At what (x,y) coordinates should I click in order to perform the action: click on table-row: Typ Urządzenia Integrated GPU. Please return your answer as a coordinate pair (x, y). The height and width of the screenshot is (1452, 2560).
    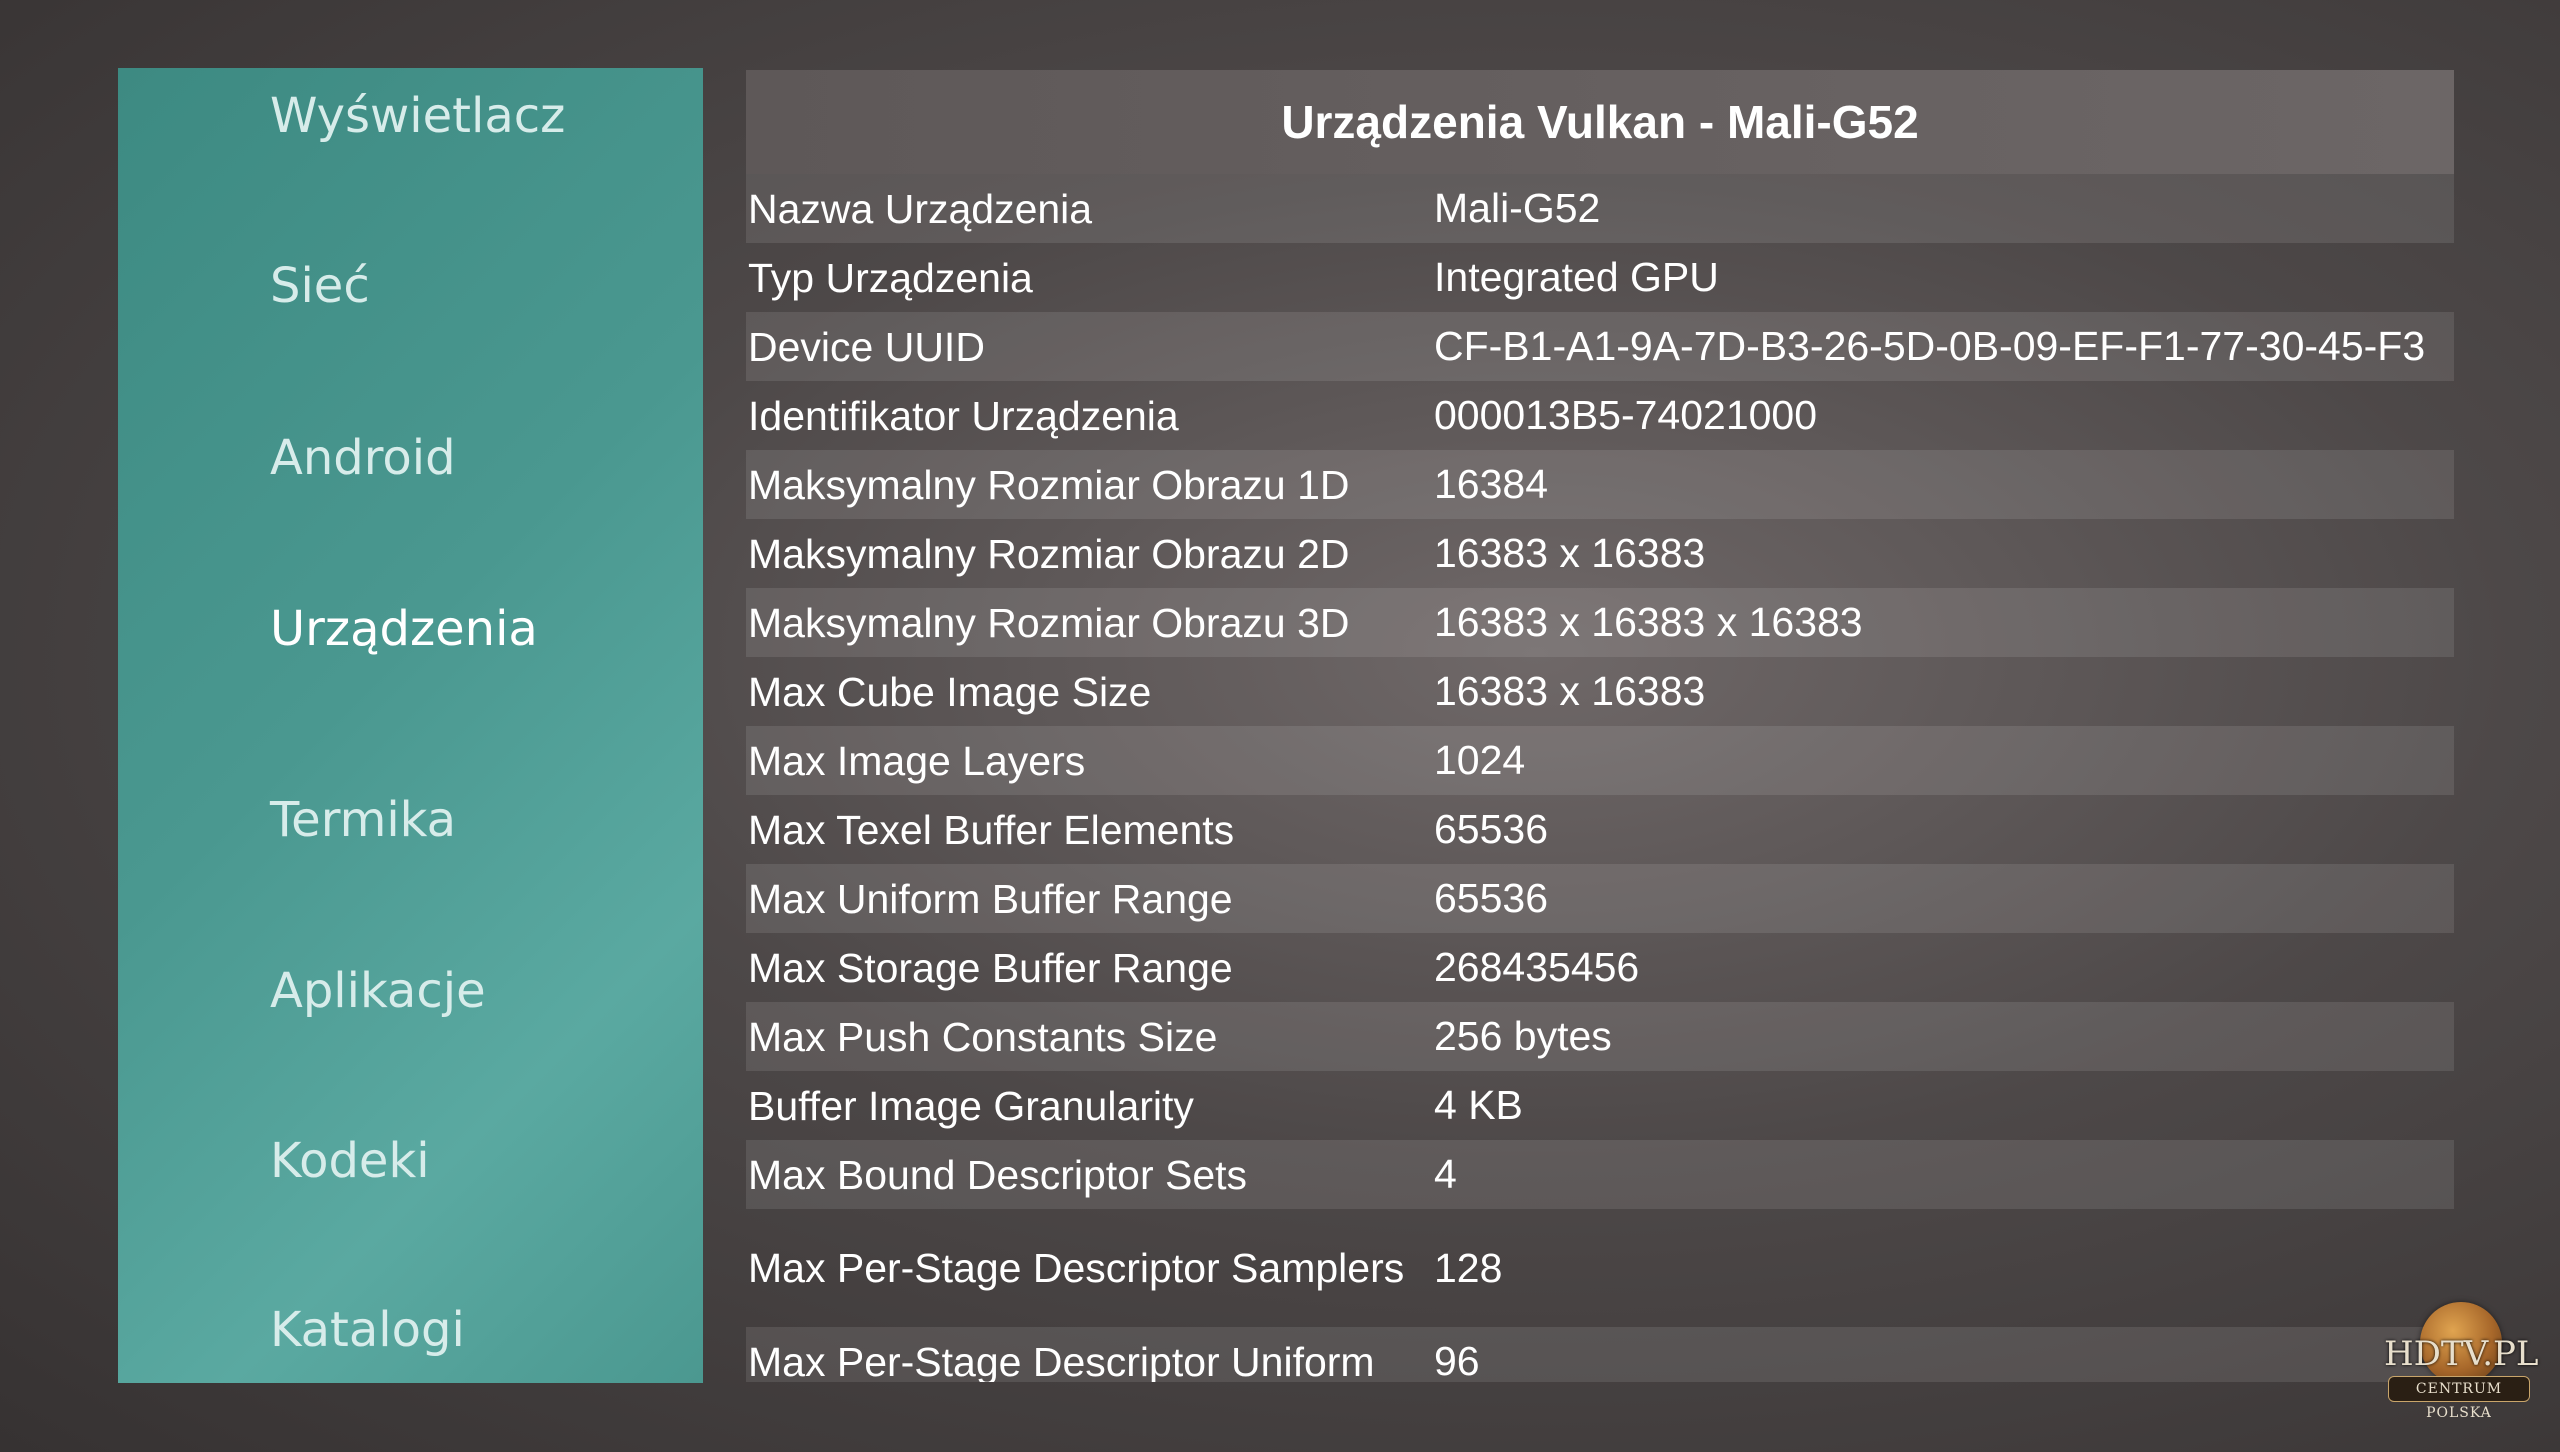
    Looking at the image, I should click on (1600, 277).